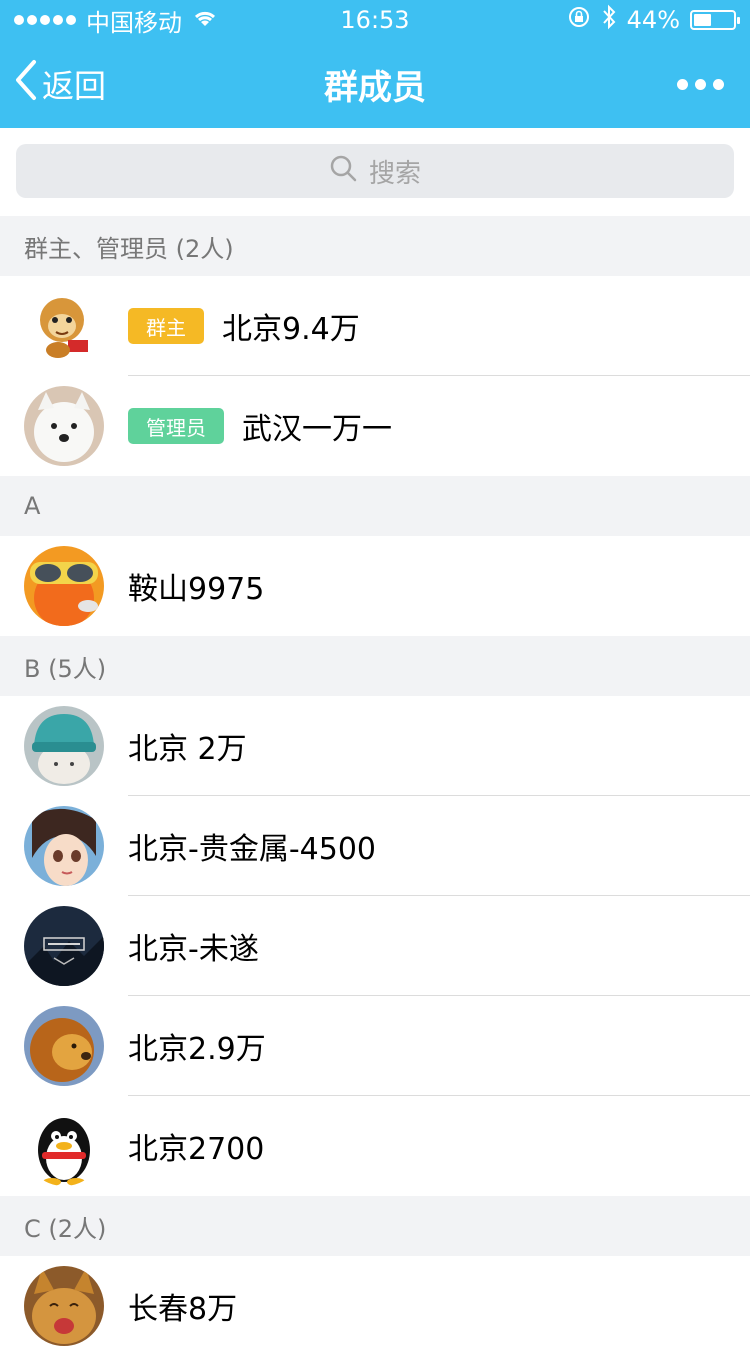 This screenshot has height=1356, width=750. I want to click on role-badge: 群主, so click(166, 326).